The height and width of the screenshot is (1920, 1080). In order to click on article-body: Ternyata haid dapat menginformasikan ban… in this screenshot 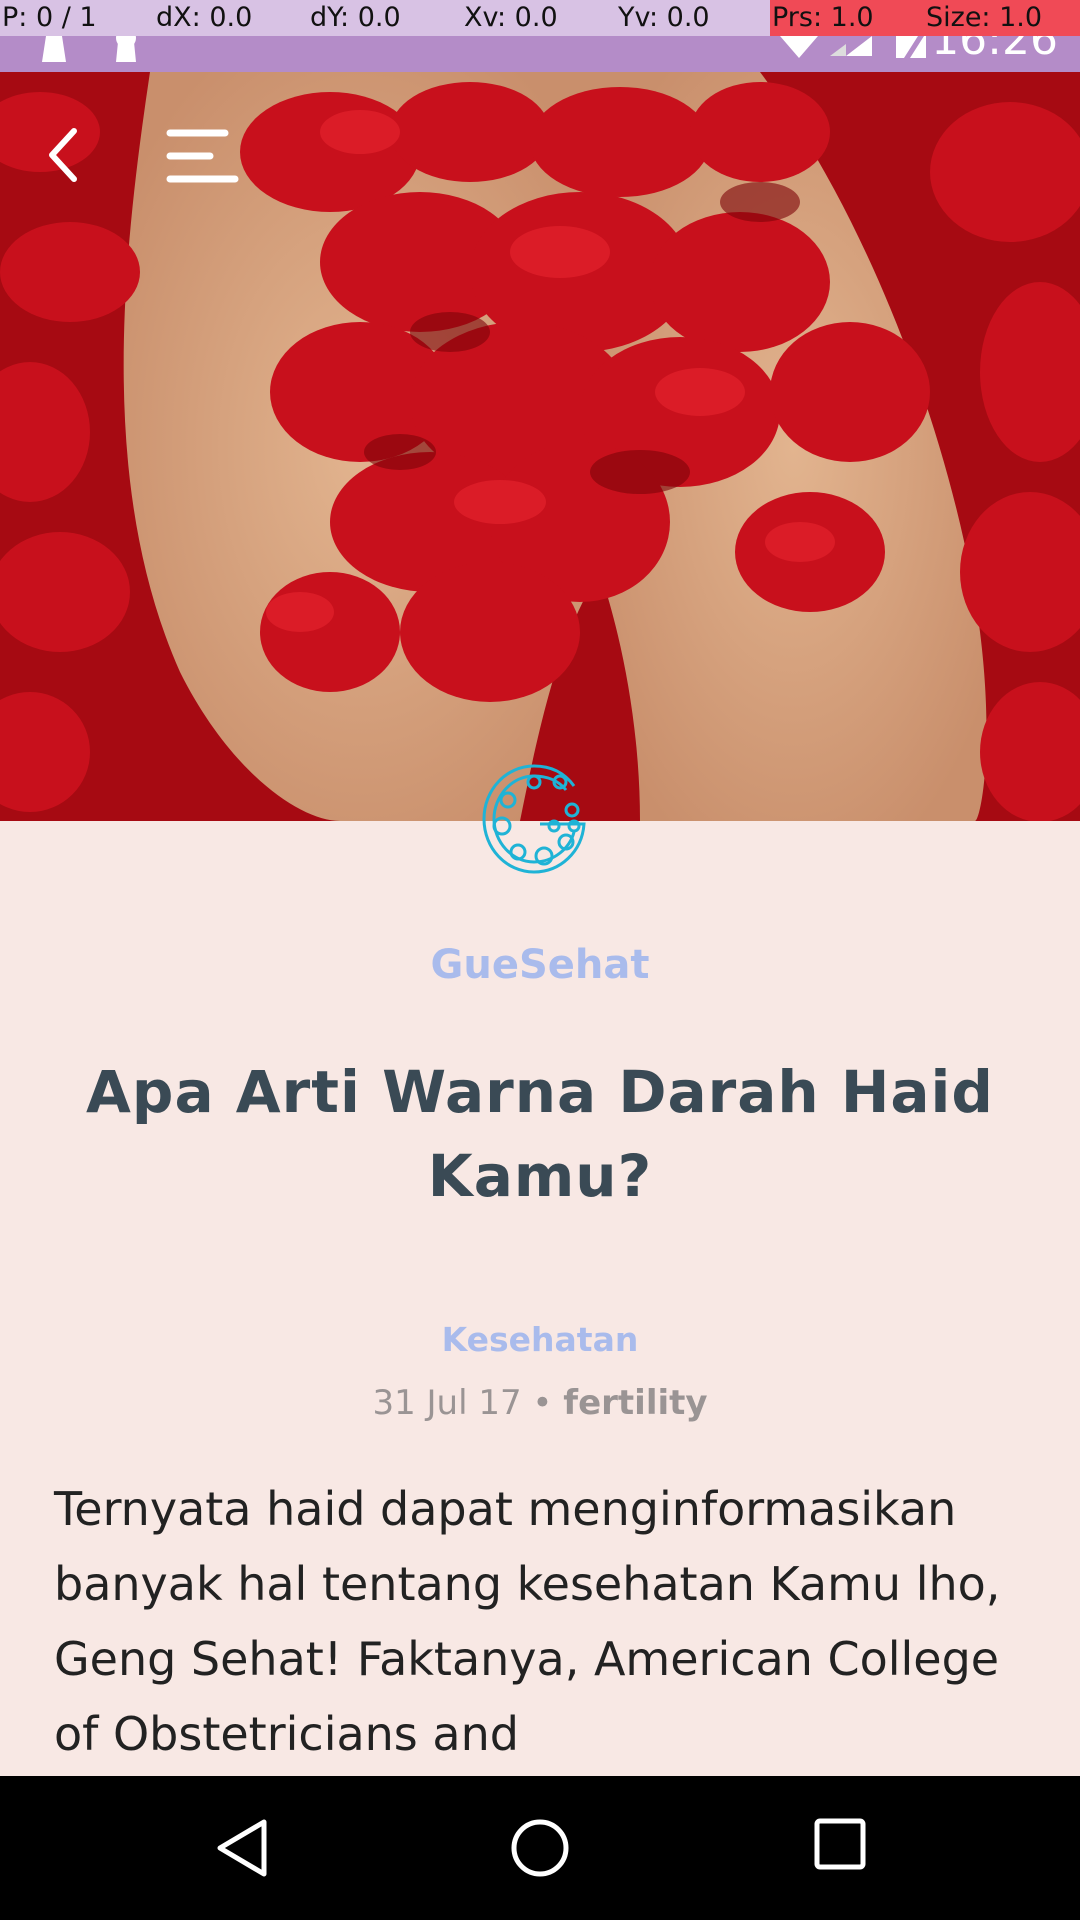, I will do `click(527, 1621)`.